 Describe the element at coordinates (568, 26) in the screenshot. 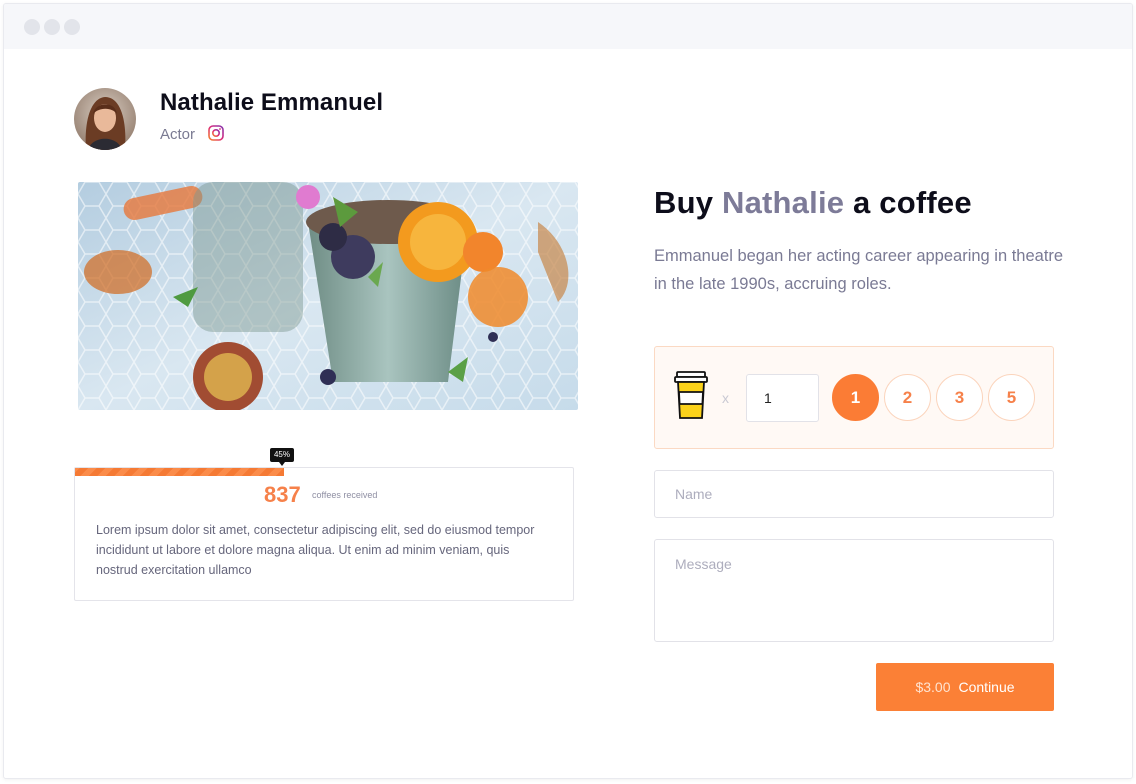

I see `window-titlebar` at that location.